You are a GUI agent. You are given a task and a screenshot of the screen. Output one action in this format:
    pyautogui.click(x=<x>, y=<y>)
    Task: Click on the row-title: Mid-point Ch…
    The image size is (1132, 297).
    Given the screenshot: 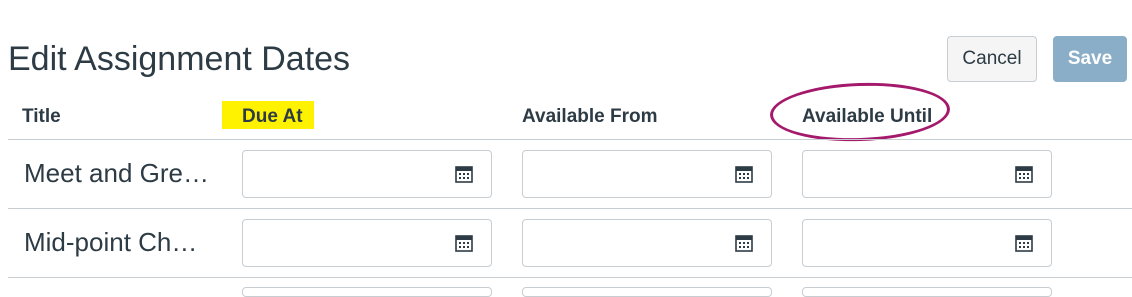 What is the action you would take?
    pyautogui.click(x=111, y=242)
    